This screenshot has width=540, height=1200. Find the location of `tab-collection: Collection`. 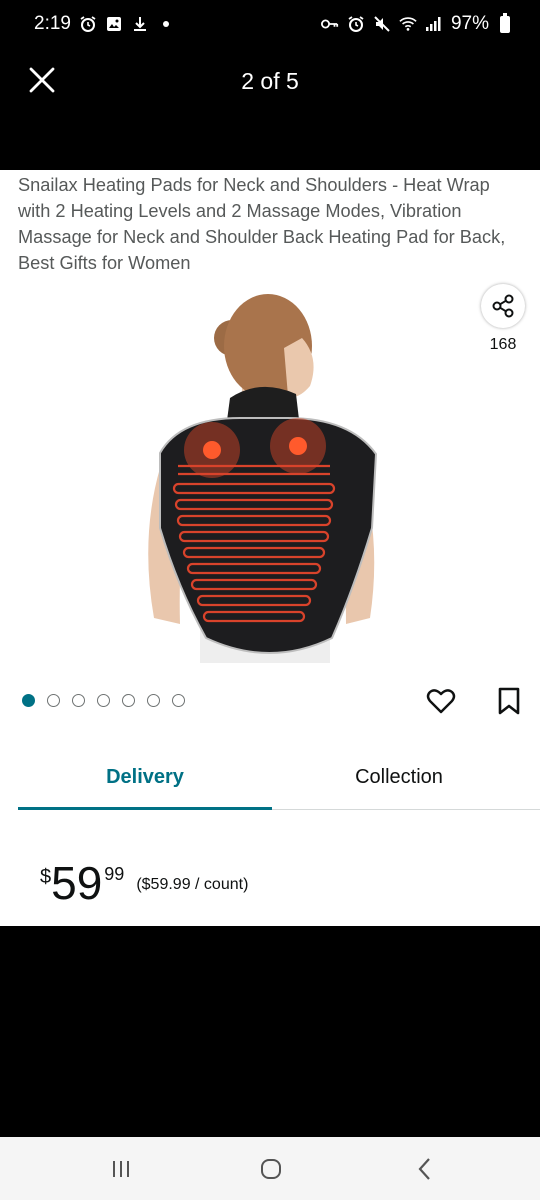

tab-collection: Collection is located at coordinates (399, 780).